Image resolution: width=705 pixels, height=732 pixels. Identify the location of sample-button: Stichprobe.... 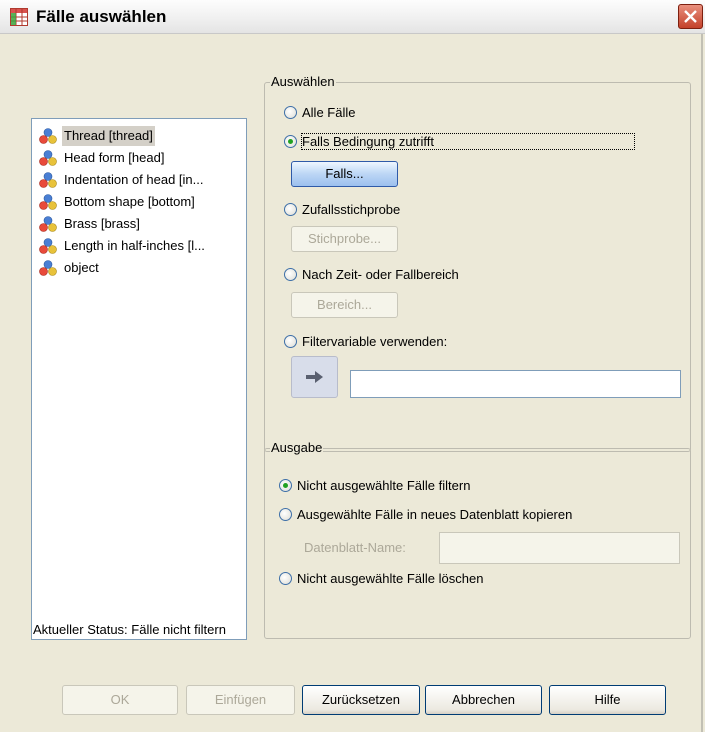
(344, 239).